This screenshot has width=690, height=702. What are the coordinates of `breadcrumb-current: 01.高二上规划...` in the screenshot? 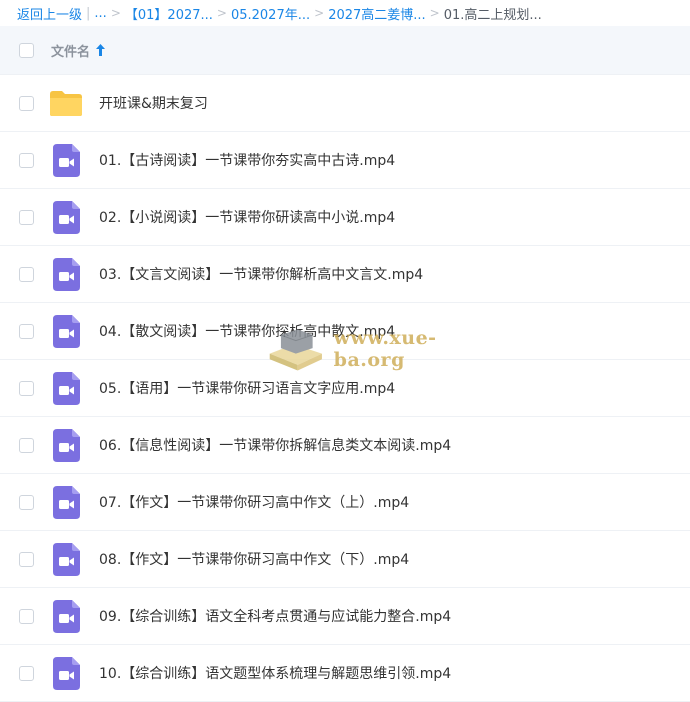 It's located at (492, 15).